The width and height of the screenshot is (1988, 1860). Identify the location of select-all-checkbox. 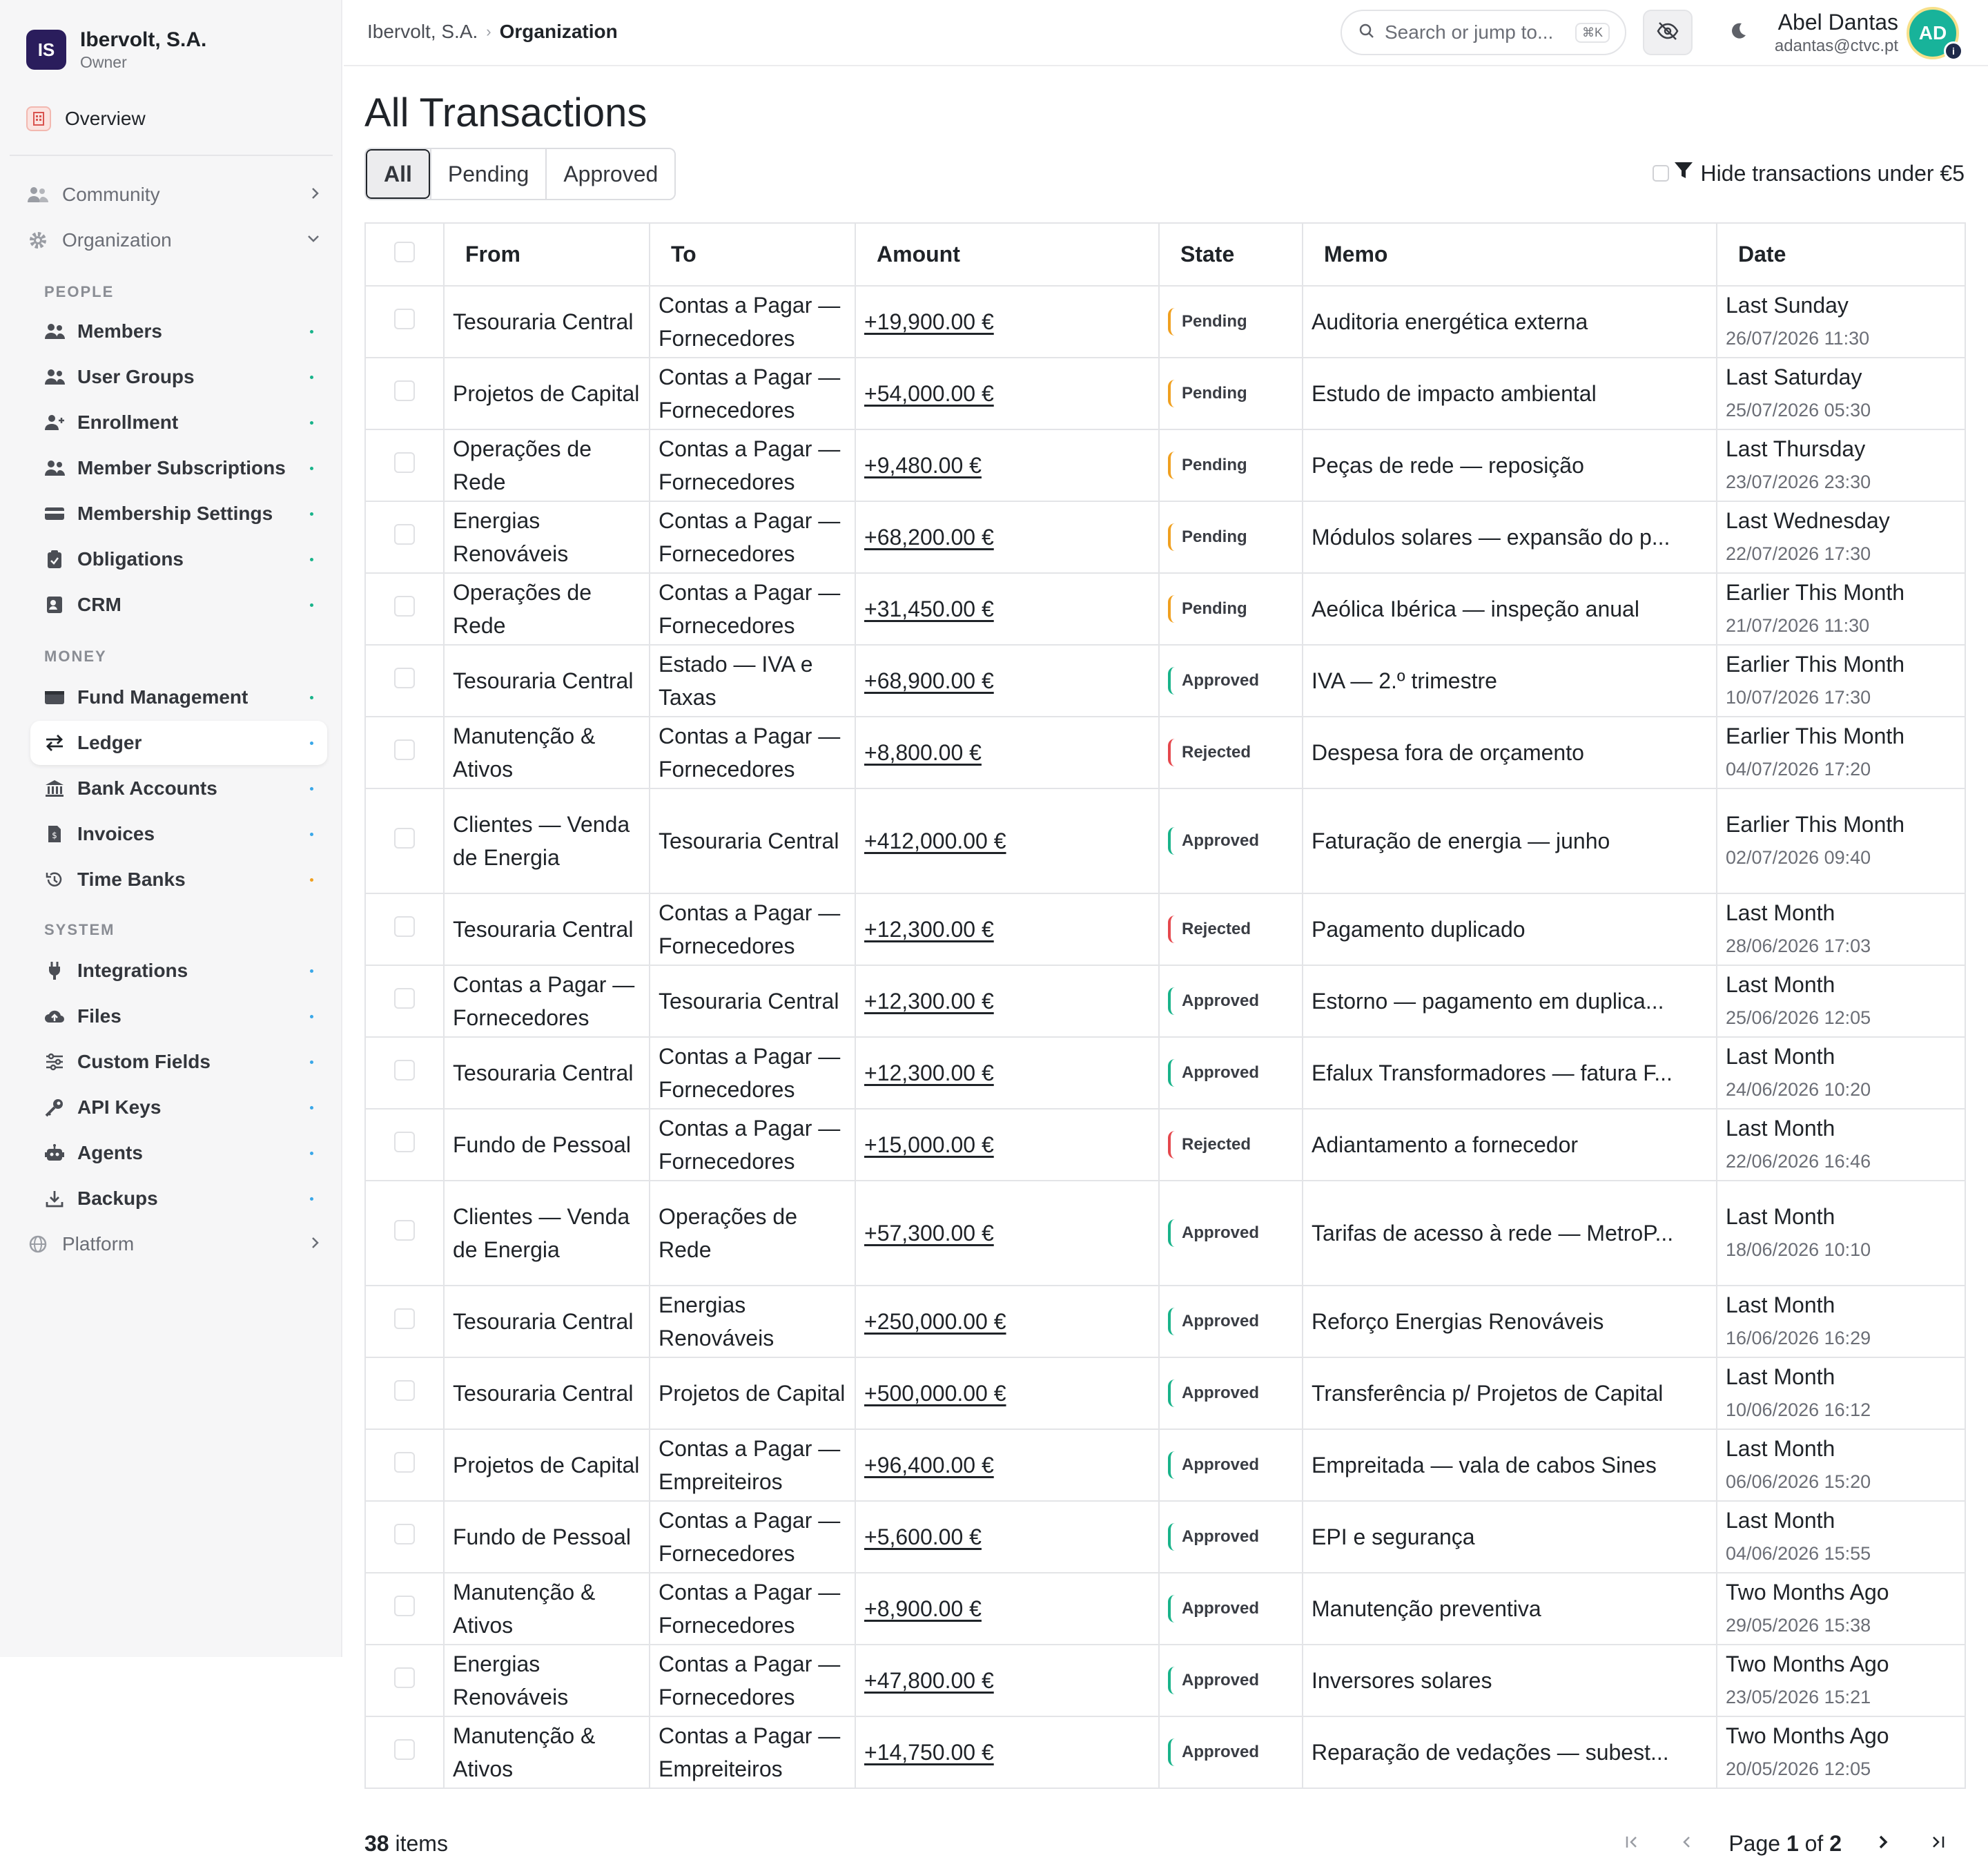
(404, 251).